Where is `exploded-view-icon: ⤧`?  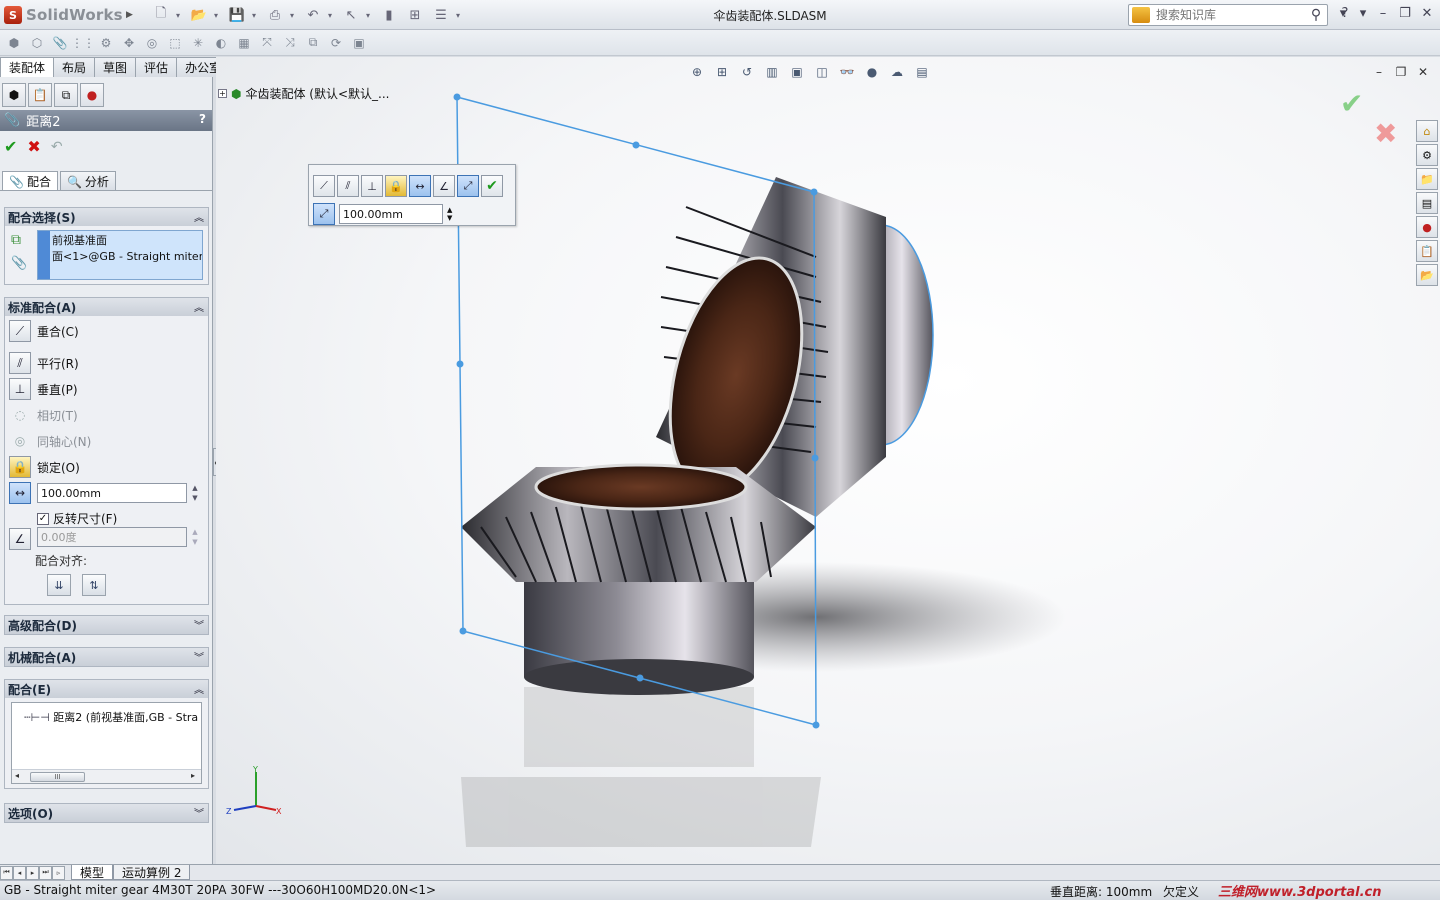 exploded-view-icon: ⤧ is located at coordinates (267, 43).